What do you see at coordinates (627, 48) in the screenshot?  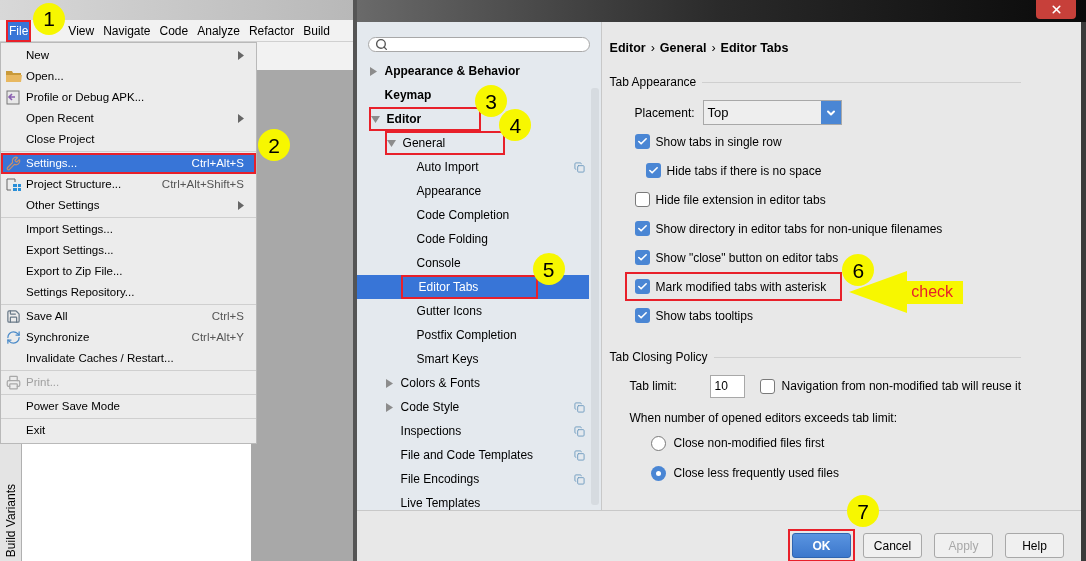 I see `breadcrumb-item: Editor` at bounding box center [627, 48].